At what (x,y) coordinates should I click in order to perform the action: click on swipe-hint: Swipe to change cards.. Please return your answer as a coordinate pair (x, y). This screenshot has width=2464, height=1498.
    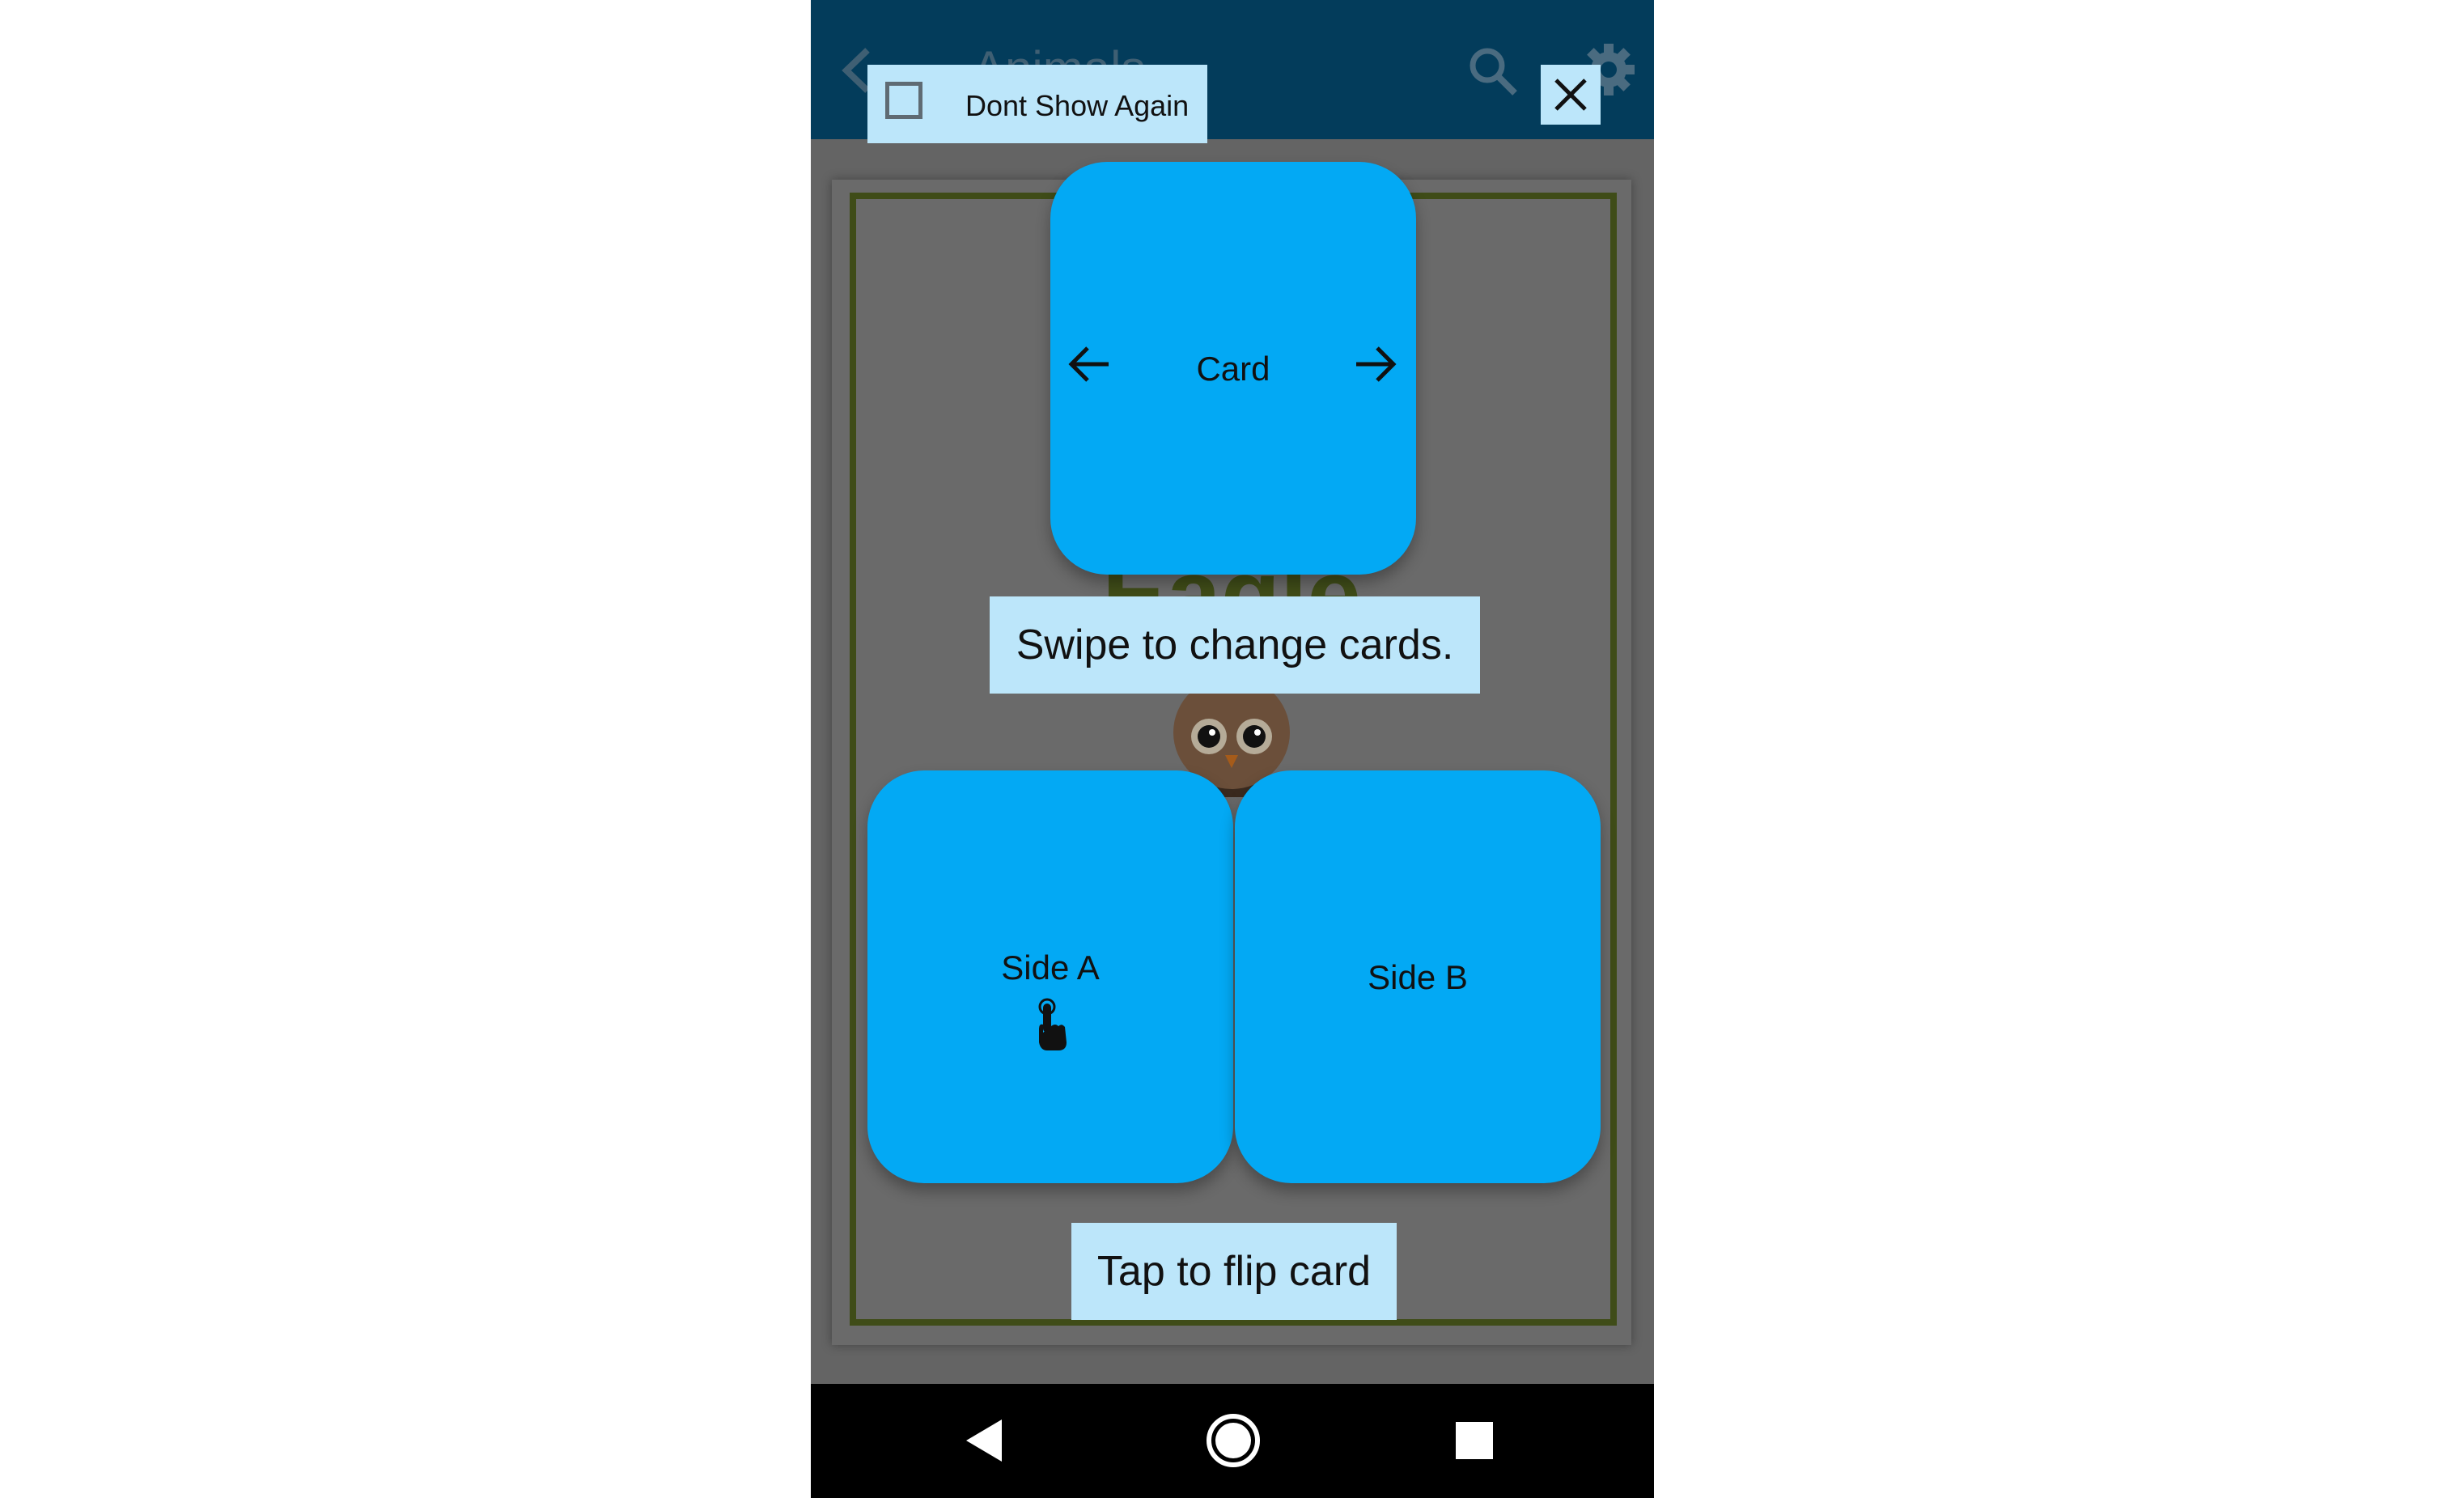
    Looking at the image, I should click on (1235, 645).